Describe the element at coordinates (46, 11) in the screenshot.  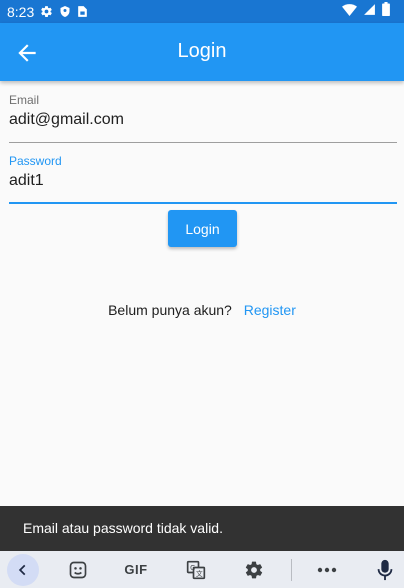
I see `gear-icon` at that location.